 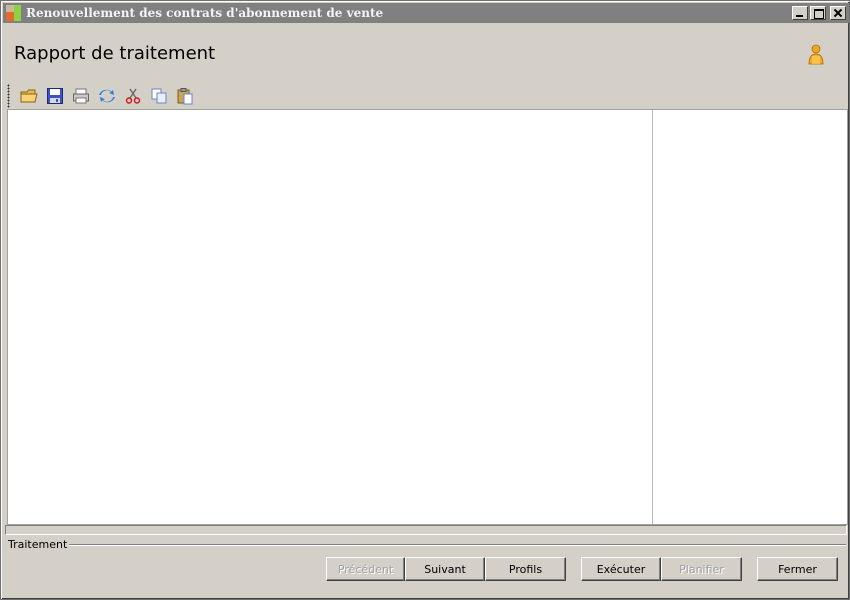 What do you see at coordinates (816, 55) in the screenshot?
I see `user-icon` at bounding box center [816, 55].